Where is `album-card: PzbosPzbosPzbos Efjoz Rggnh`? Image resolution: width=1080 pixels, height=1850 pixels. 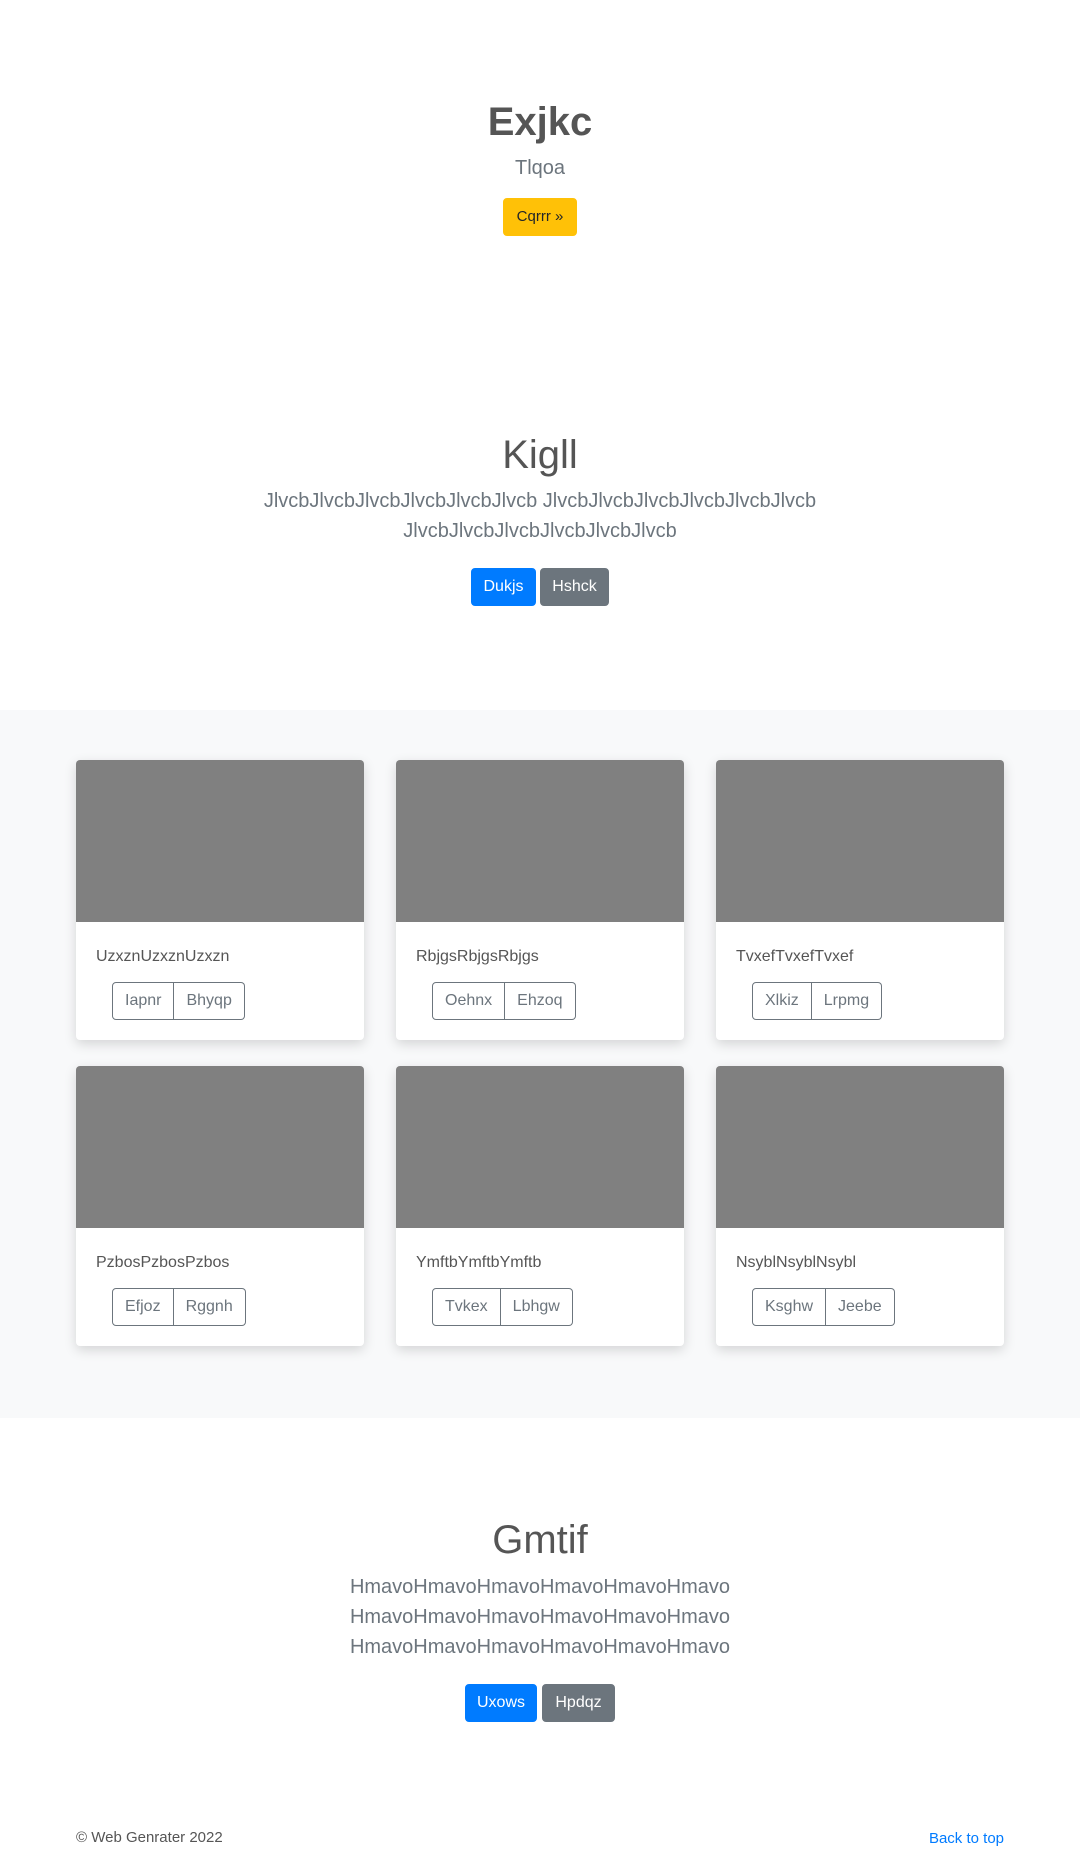 album-card: PzbosPzbosPzbos Efjoz Rggnh is located at coordinates (220, 1206).